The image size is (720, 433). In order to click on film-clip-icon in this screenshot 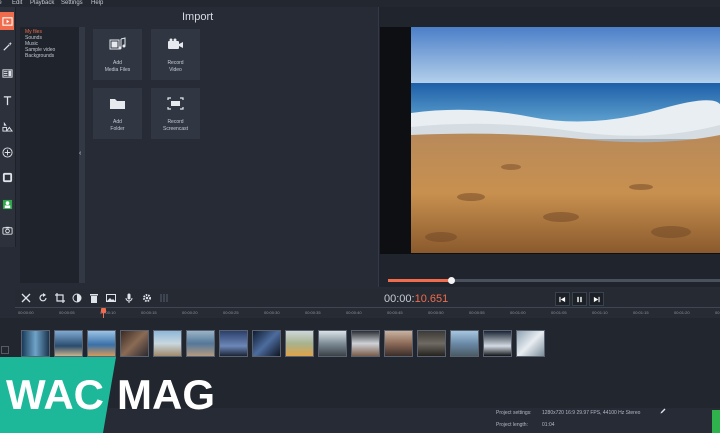, I will do `click(7, 177)`.